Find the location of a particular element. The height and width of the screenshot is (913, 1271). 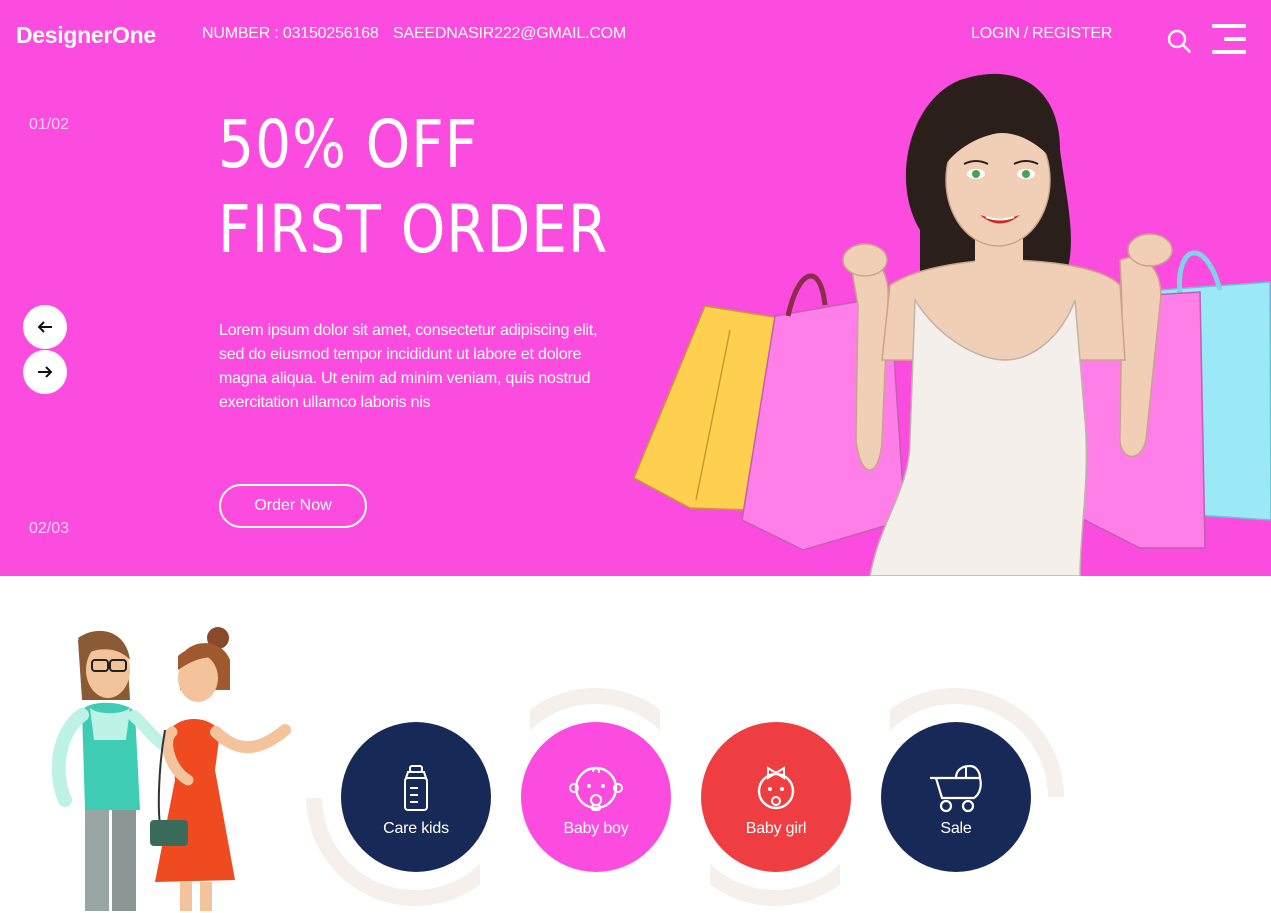

category-label: Sale is located at coordinates (956, 828).